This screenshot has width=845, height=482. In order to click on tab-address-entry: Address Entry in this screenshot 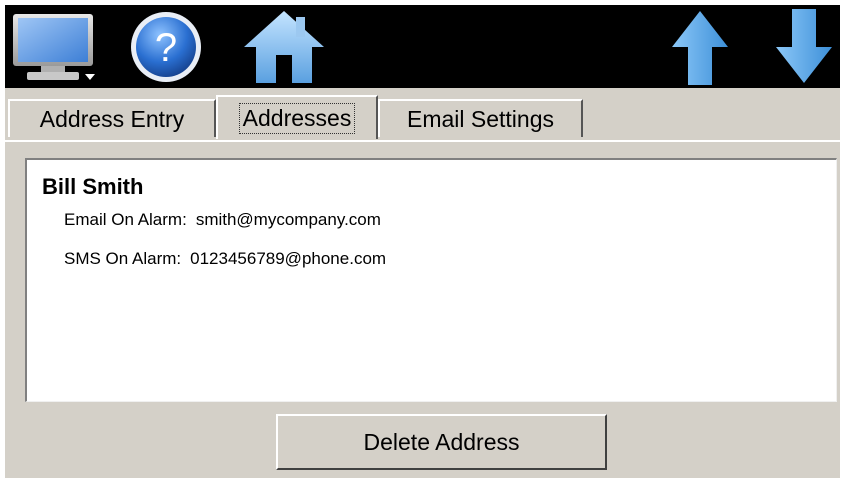, I will do `click(112, 118)`.